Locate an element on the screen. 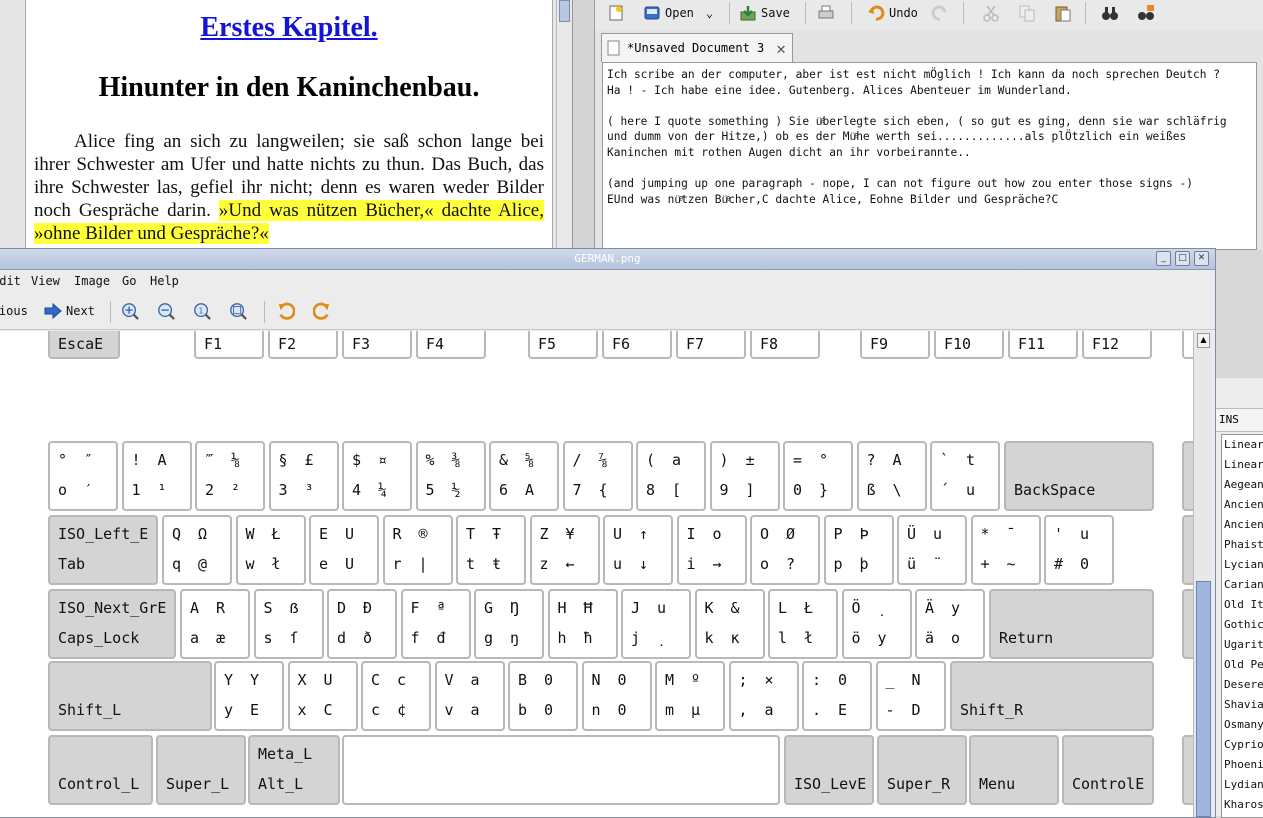 The width and height of the screenshot is (1263, 818). previous-button: Previous is located at coordinates (14, 311).